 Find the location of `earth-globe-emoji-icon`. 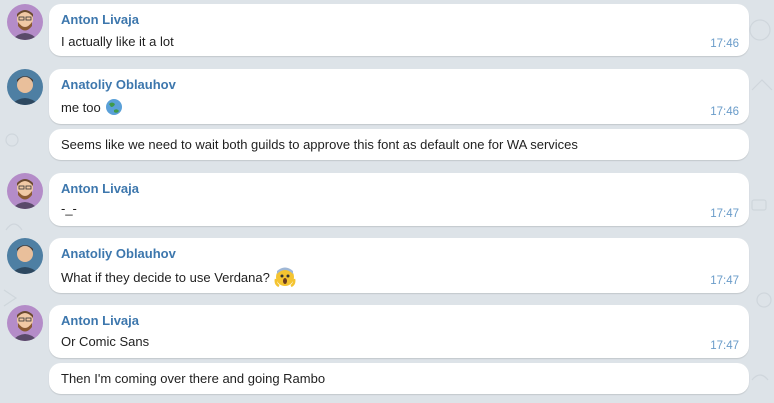

earth-globe-emoji-icon is located at coordinates (114, 108).